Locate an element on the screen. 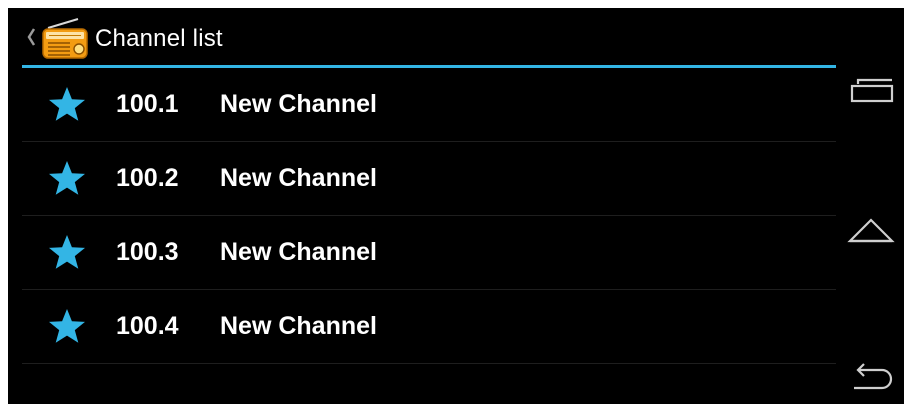  action-bar: Channel list is located at coordinates (422, 37).